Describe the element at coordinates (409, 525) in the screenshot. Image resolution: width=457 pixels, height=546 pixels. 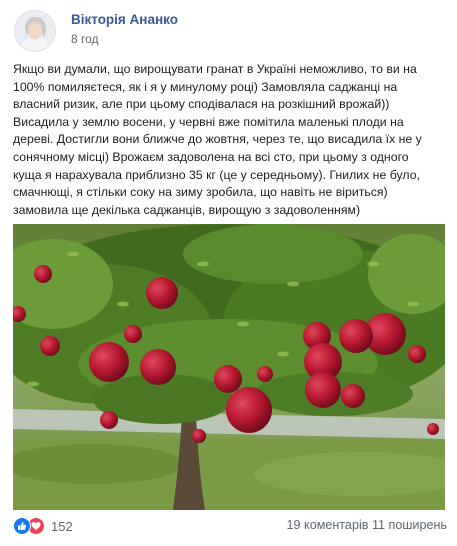
I see `shares-count-link: 11 поширень` at that location.